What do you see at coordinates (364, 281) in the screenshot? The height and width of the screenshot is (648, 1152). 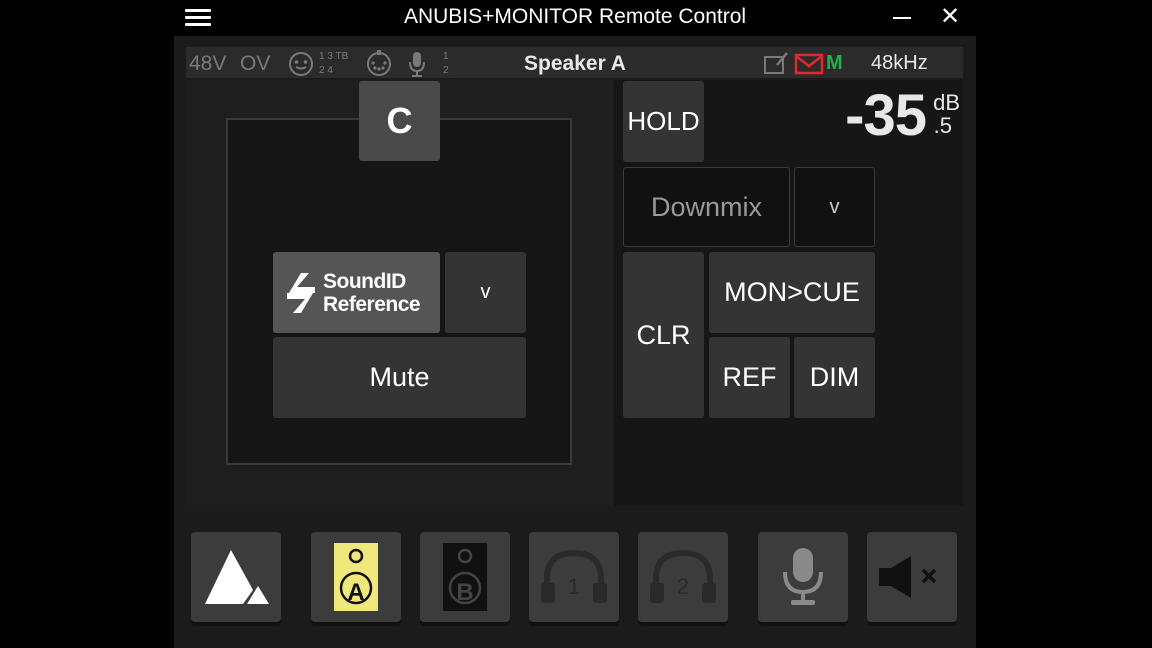 I see `soundid-label-line1: SoundID` at bounding box center [364, 281].